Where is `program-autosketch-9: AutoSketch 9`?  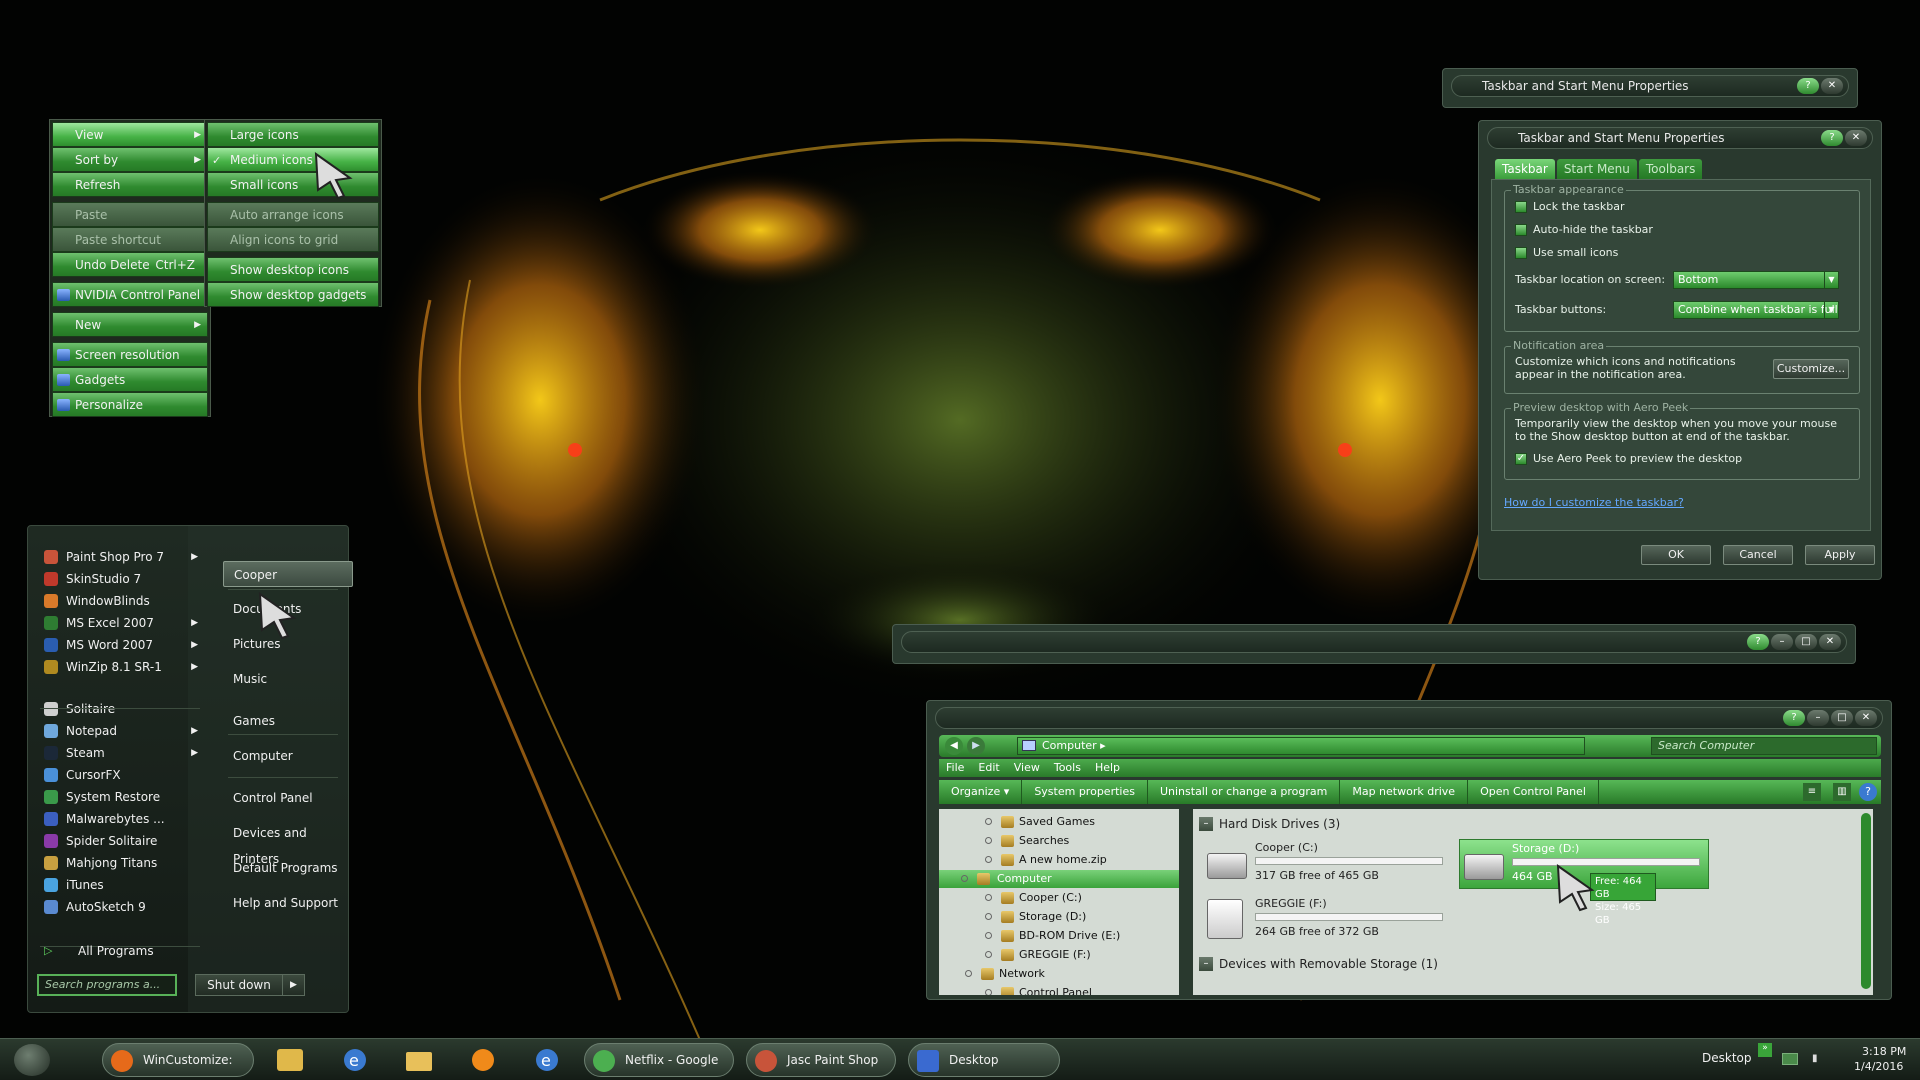 program-autosketch-9: AutoSketch 9 is located at coordinates (121, 907).